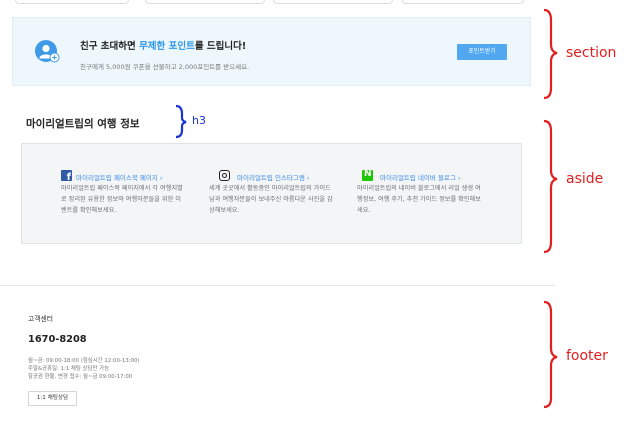 This screenshot has height=428, width=637. What do you see at coordinates (550, 354) in the screenshot?
I see `footer-brace` at bounding box center [550, 354].